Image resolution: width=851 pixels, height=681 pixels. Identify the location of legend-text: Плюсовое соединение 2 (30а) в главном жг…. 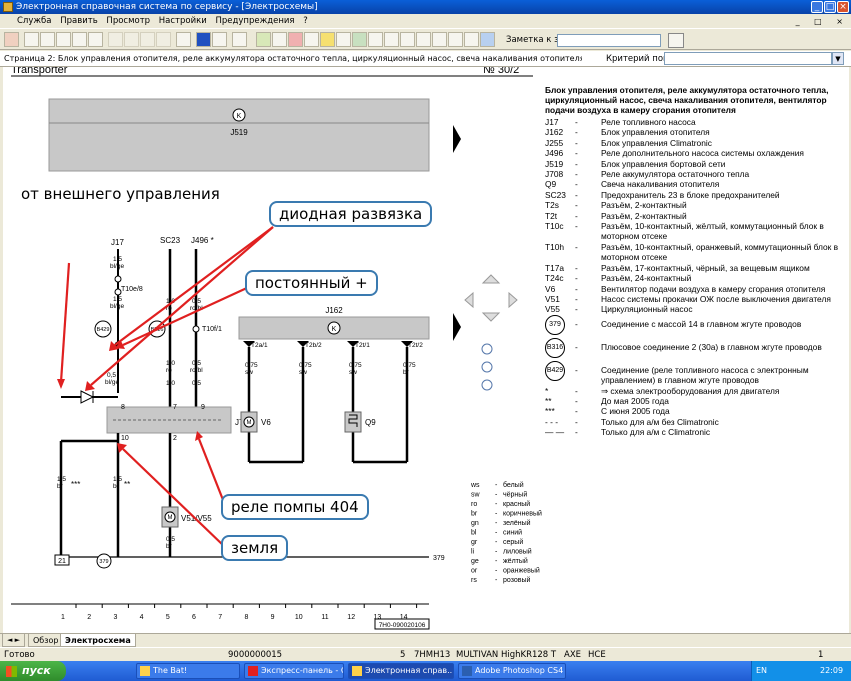
(711, 346).